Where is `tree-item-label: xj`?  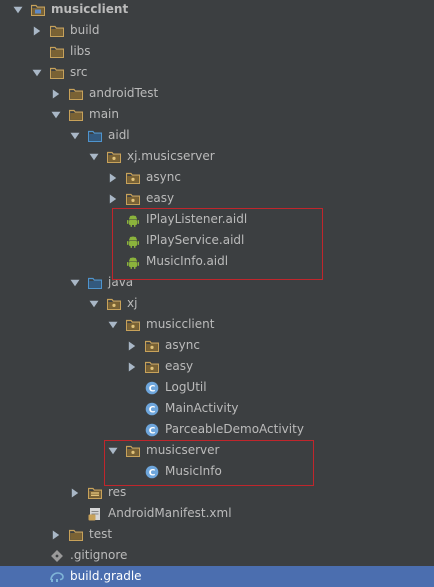
tree-item-label: xj is located at coordinates (132, 303).